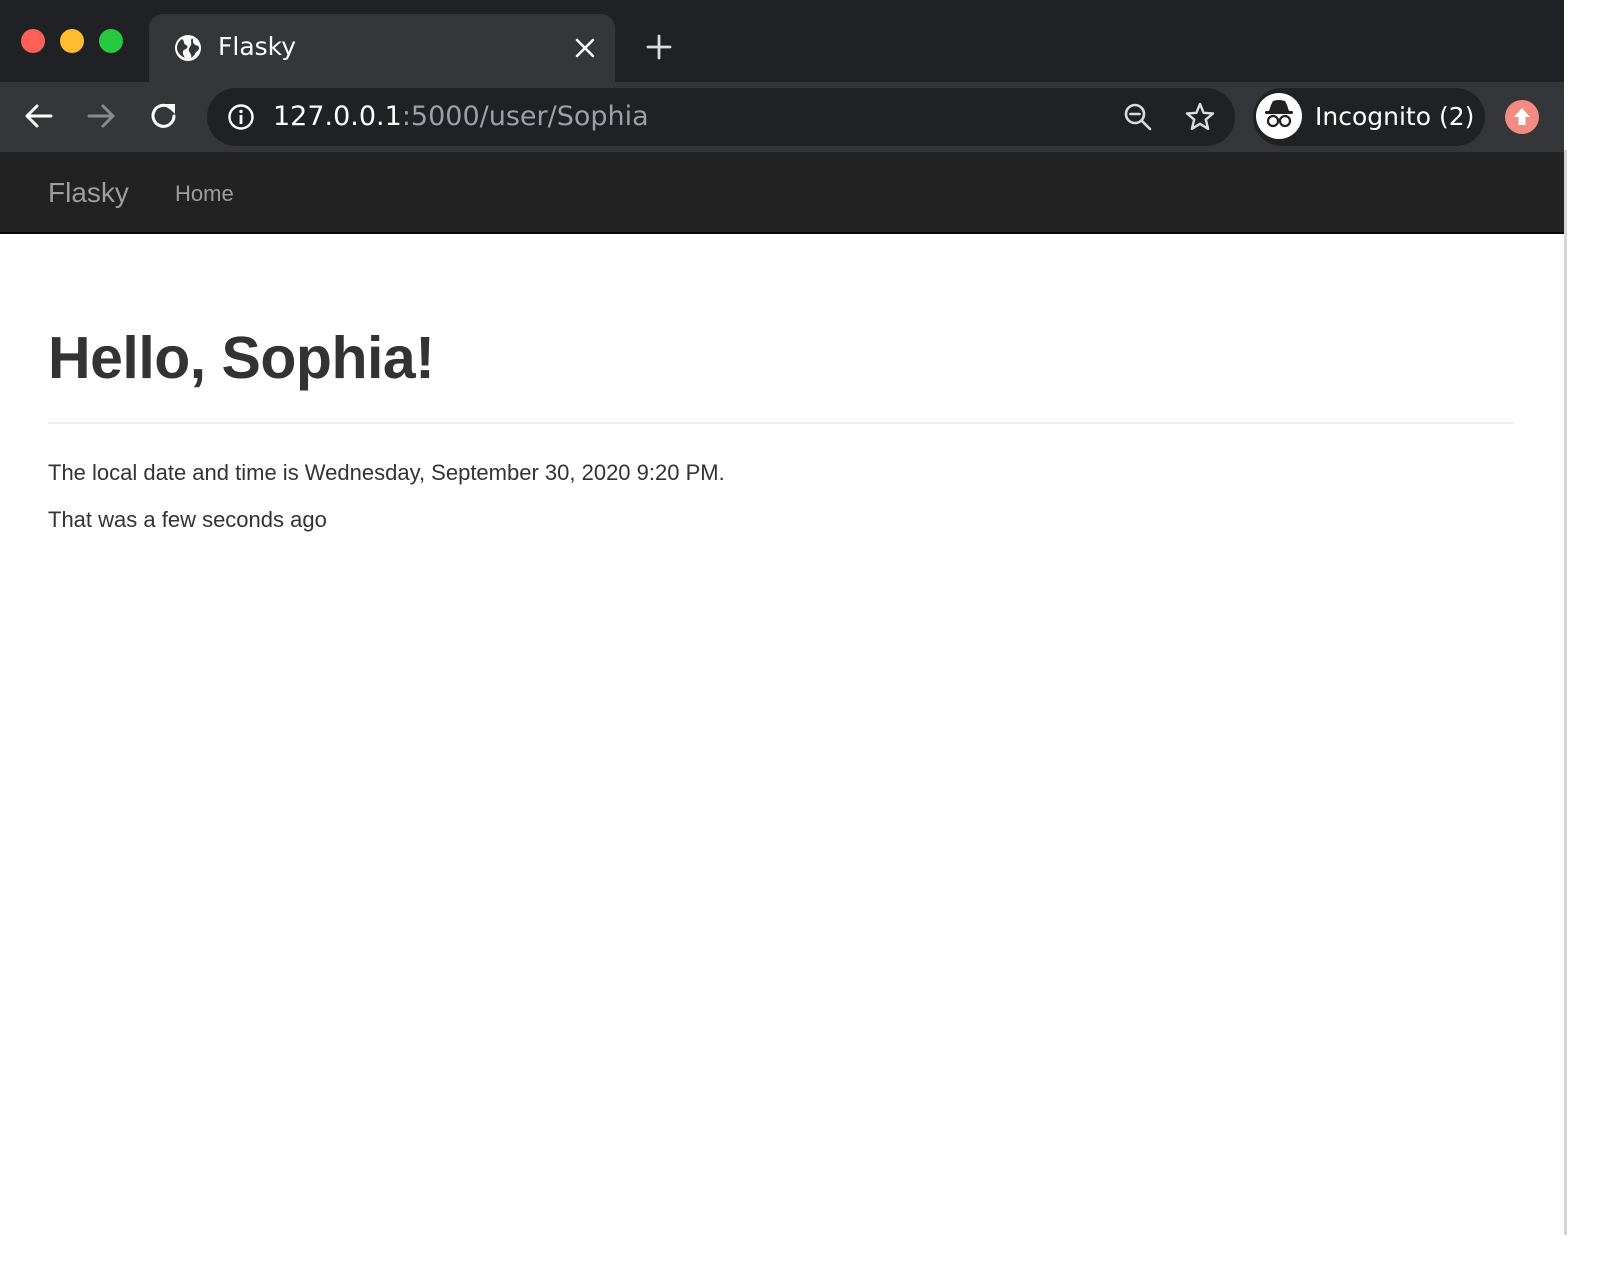 The height and width of the screenshot is (1268, 1610). I want to click on close-icon, so click(585, 48).